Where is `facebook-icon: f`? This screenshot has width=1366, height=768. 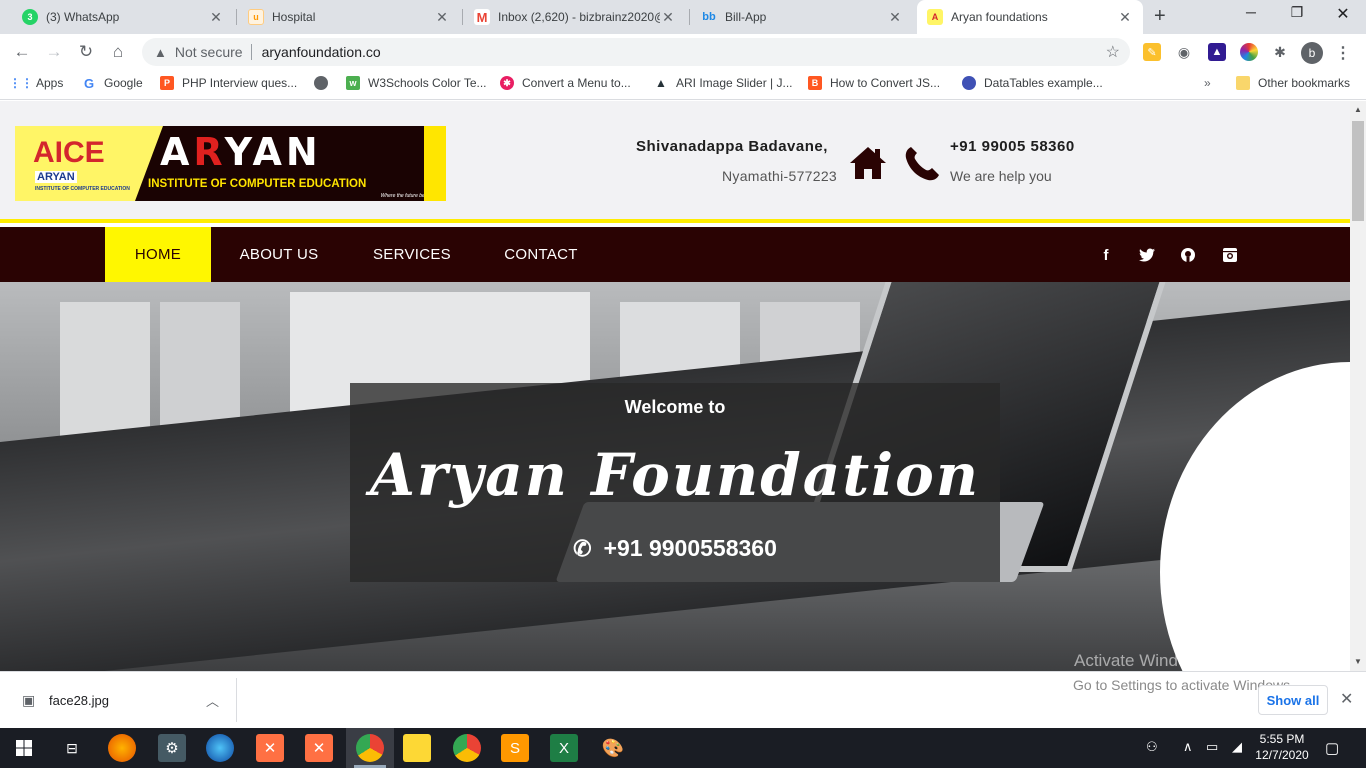
facebook-icon: f is located at coordinates (1106, 255).